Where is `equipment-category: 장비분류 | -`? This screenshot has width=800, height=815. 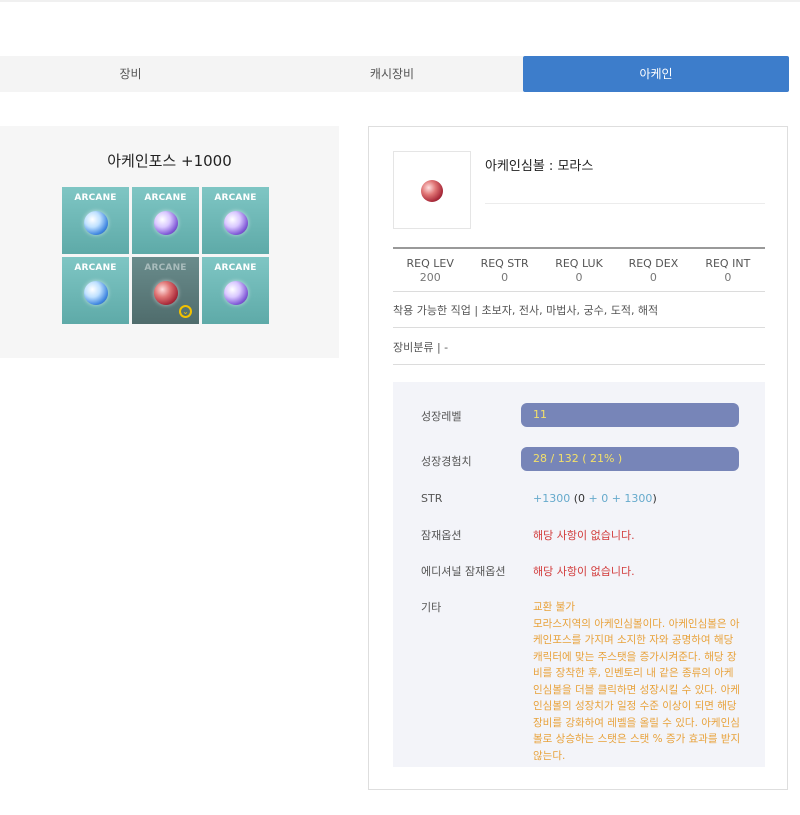
equipment-category: 장비분류 | - is located at coordinates (421, 347).